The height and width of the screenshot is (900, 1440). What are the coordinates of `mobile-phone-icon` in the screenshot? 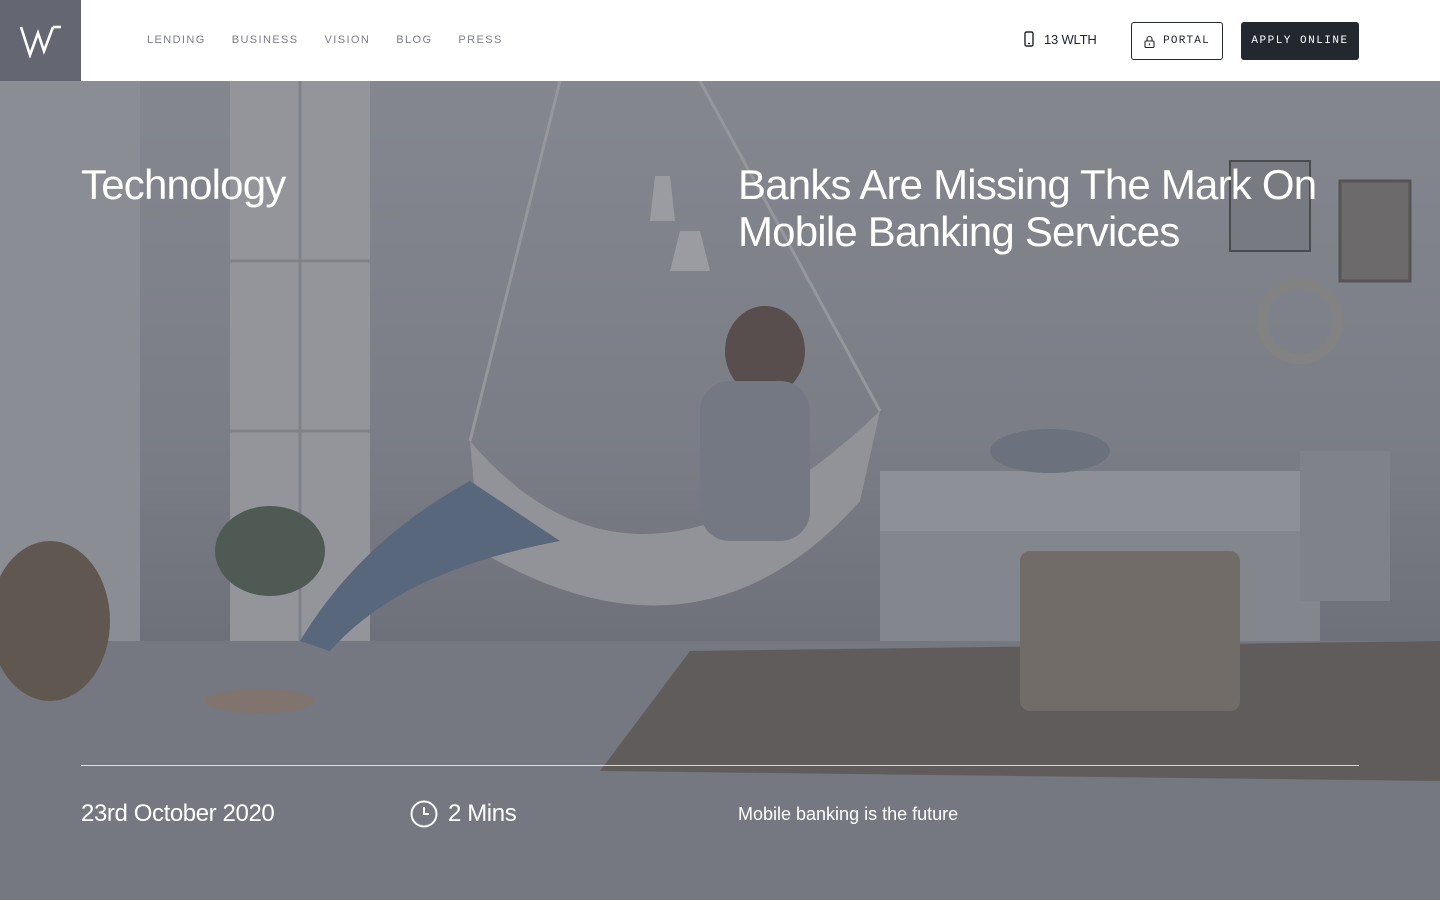 It's located at (1029, 39).